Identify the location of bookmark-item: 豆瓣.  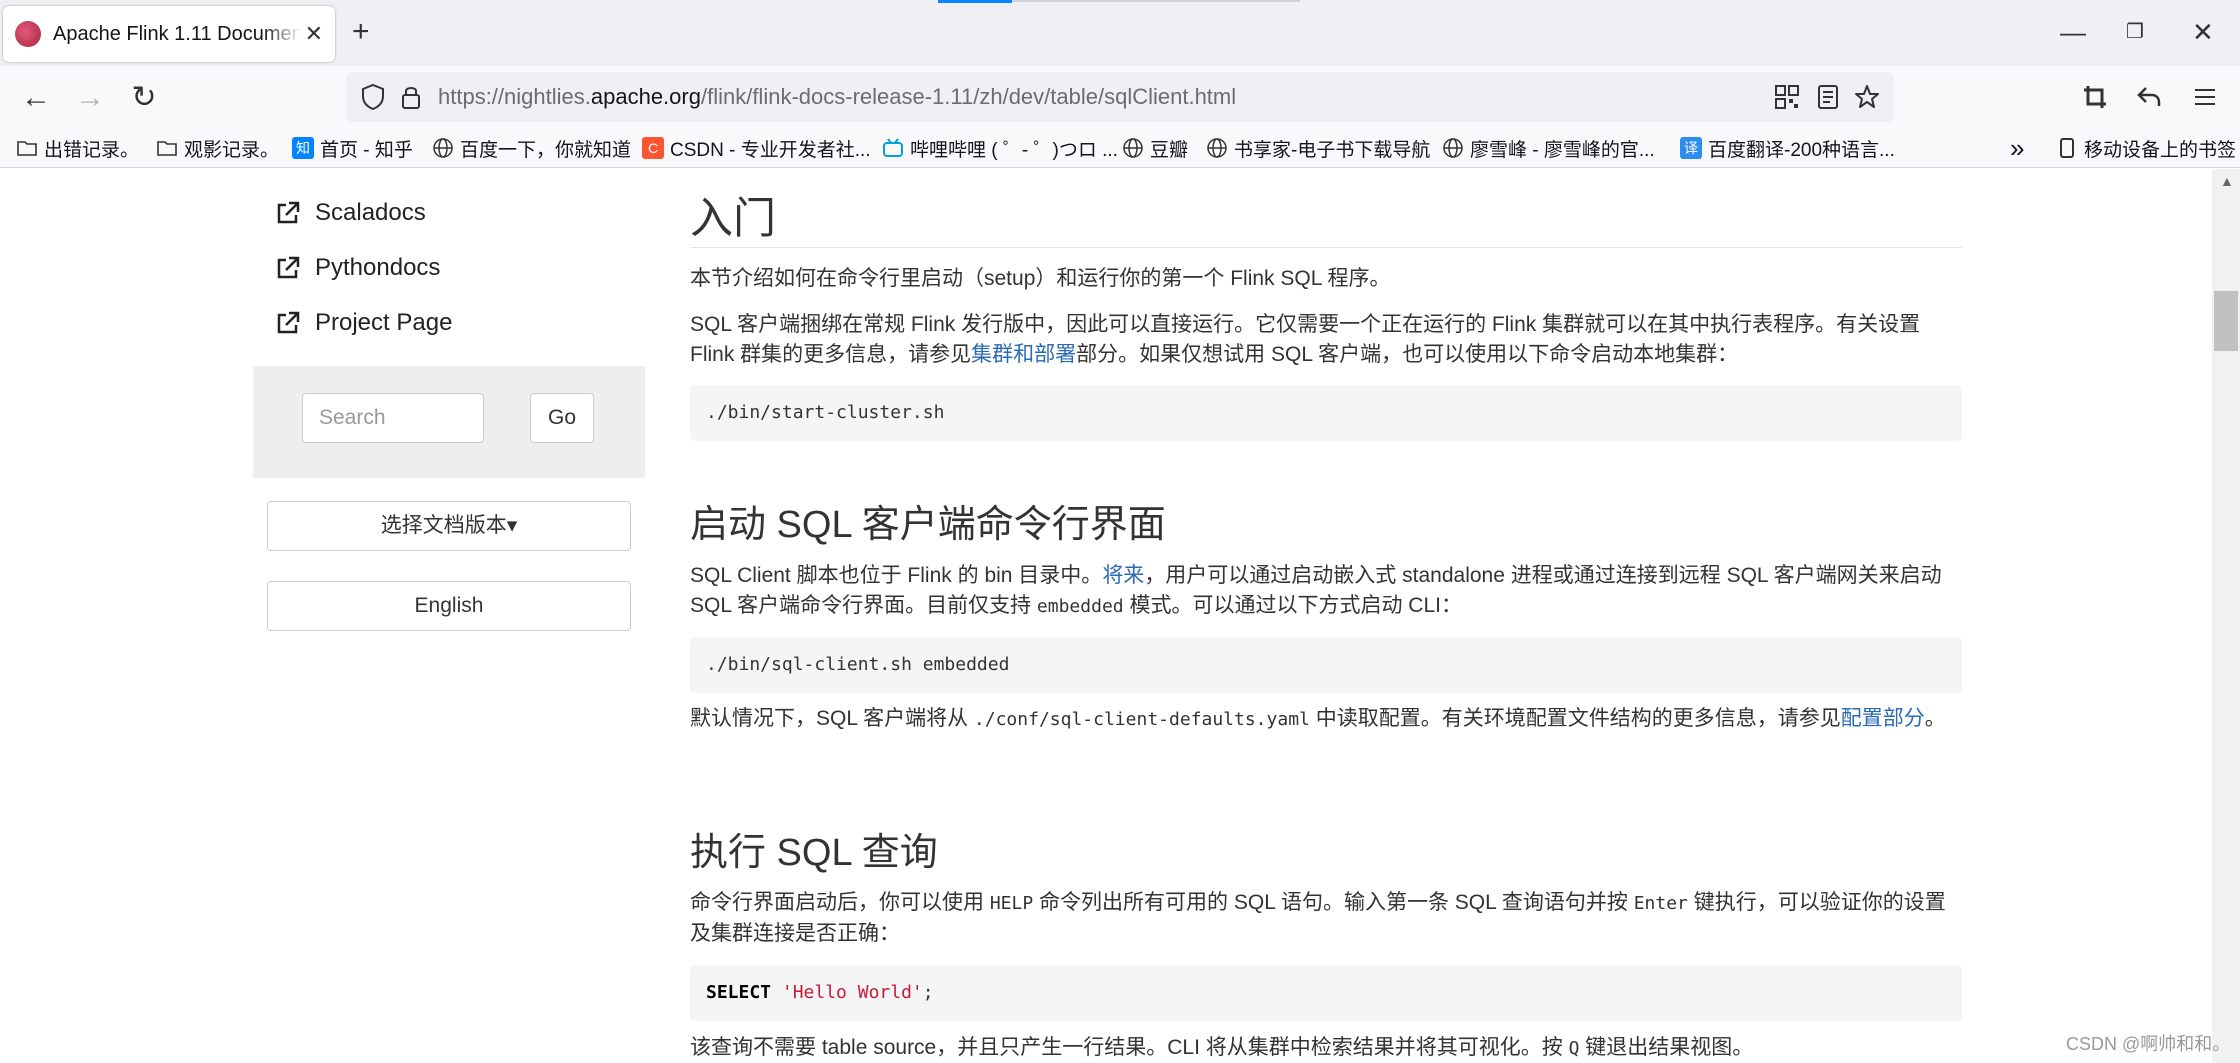
(1155, 148).